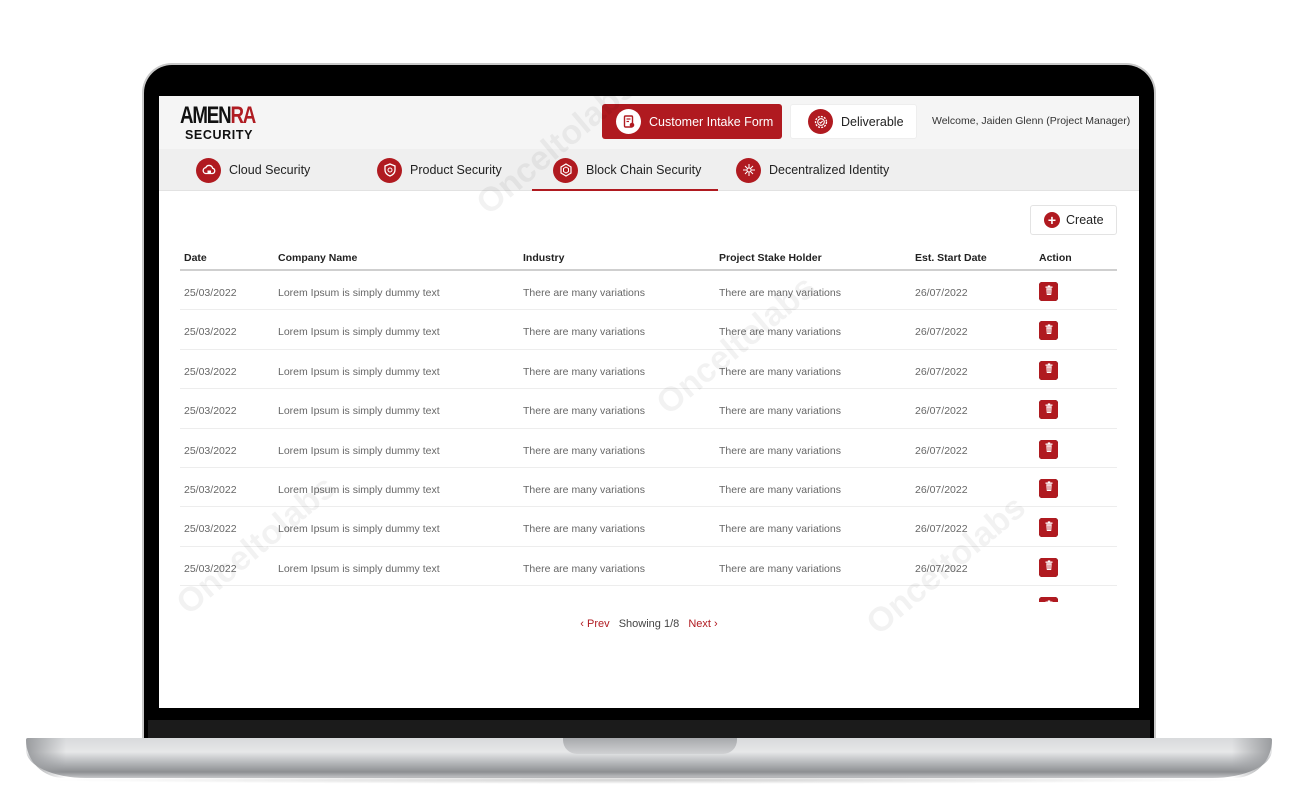 This screenshot has width=1298, height=803. Describe the element at coordinates (543, 258) in the screenshot. I see `column-header-industry: Industry` at that location.